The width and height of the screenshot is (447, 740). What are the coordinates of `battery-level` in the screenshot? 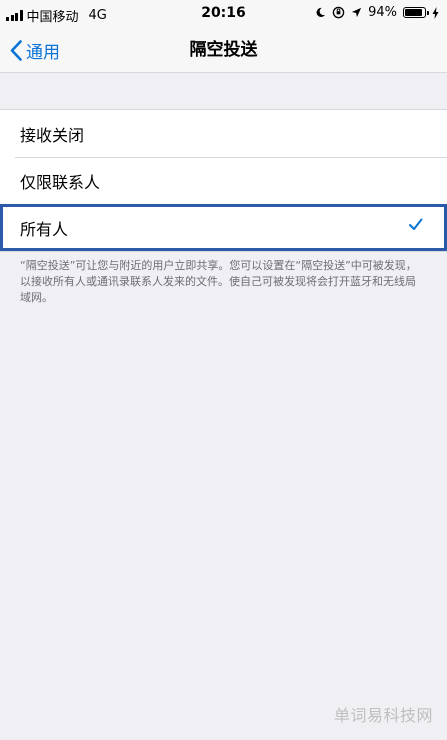 It's located at (414, 12).